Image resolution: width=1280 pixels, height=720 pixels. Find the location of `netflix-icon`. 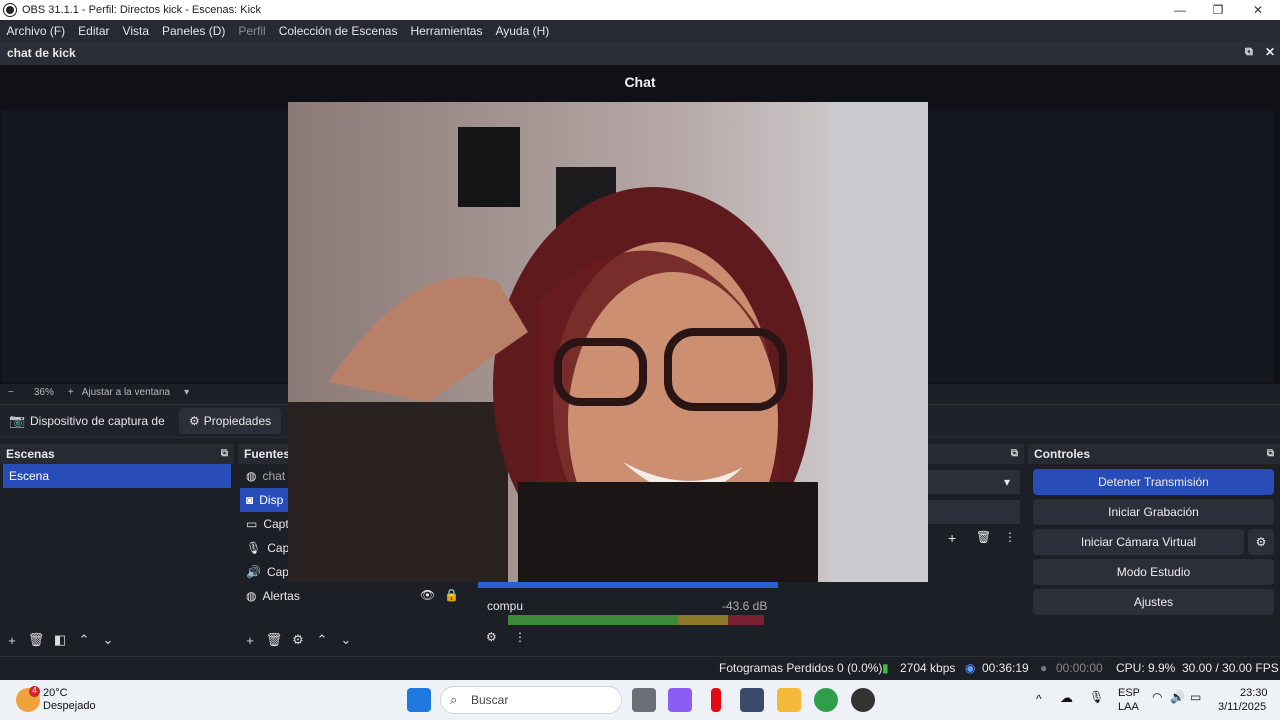

netflix-icon is located at coordinates (716, 700).